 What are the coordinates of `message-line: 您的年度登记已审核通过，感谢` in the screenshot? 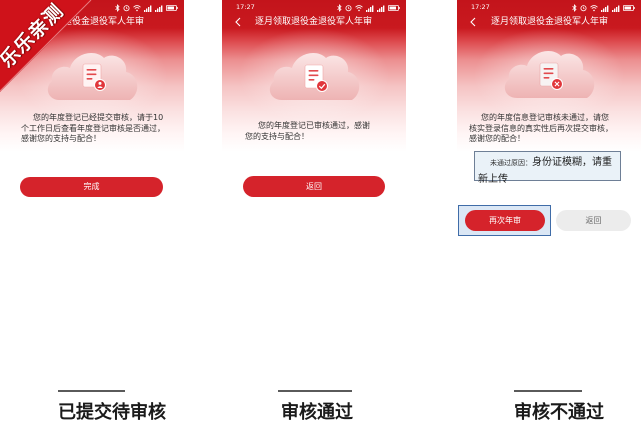 It's located at (314, 125).